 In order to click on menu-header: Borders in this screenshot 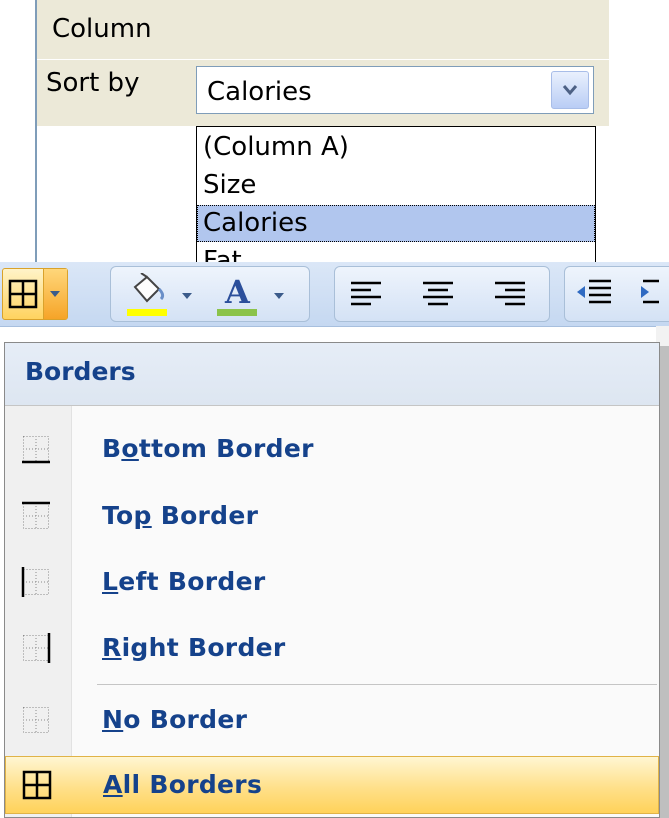, I will do `click(332, 374)`.